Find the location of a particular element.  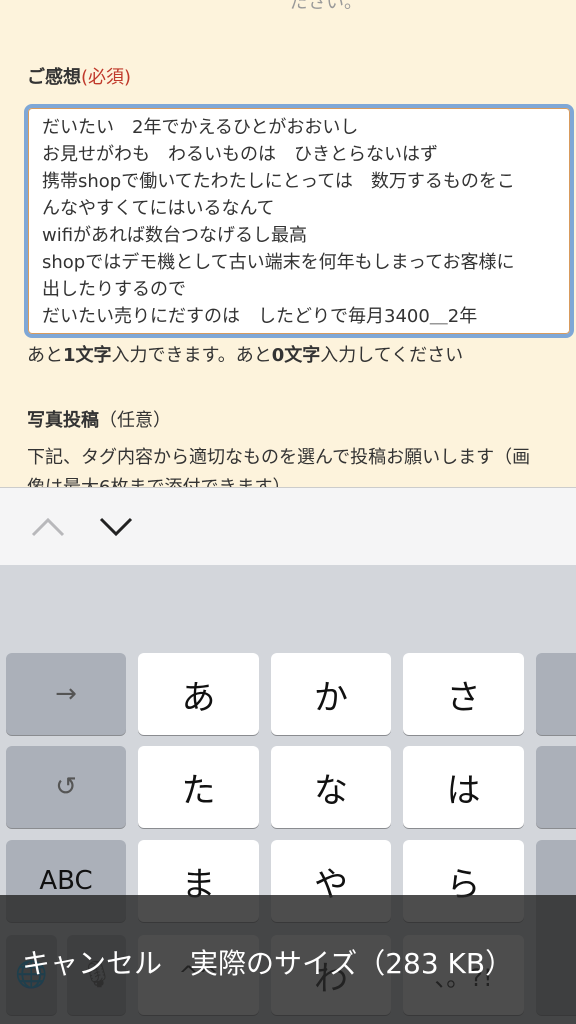

key-na: な is located at coordinates (331, 787).